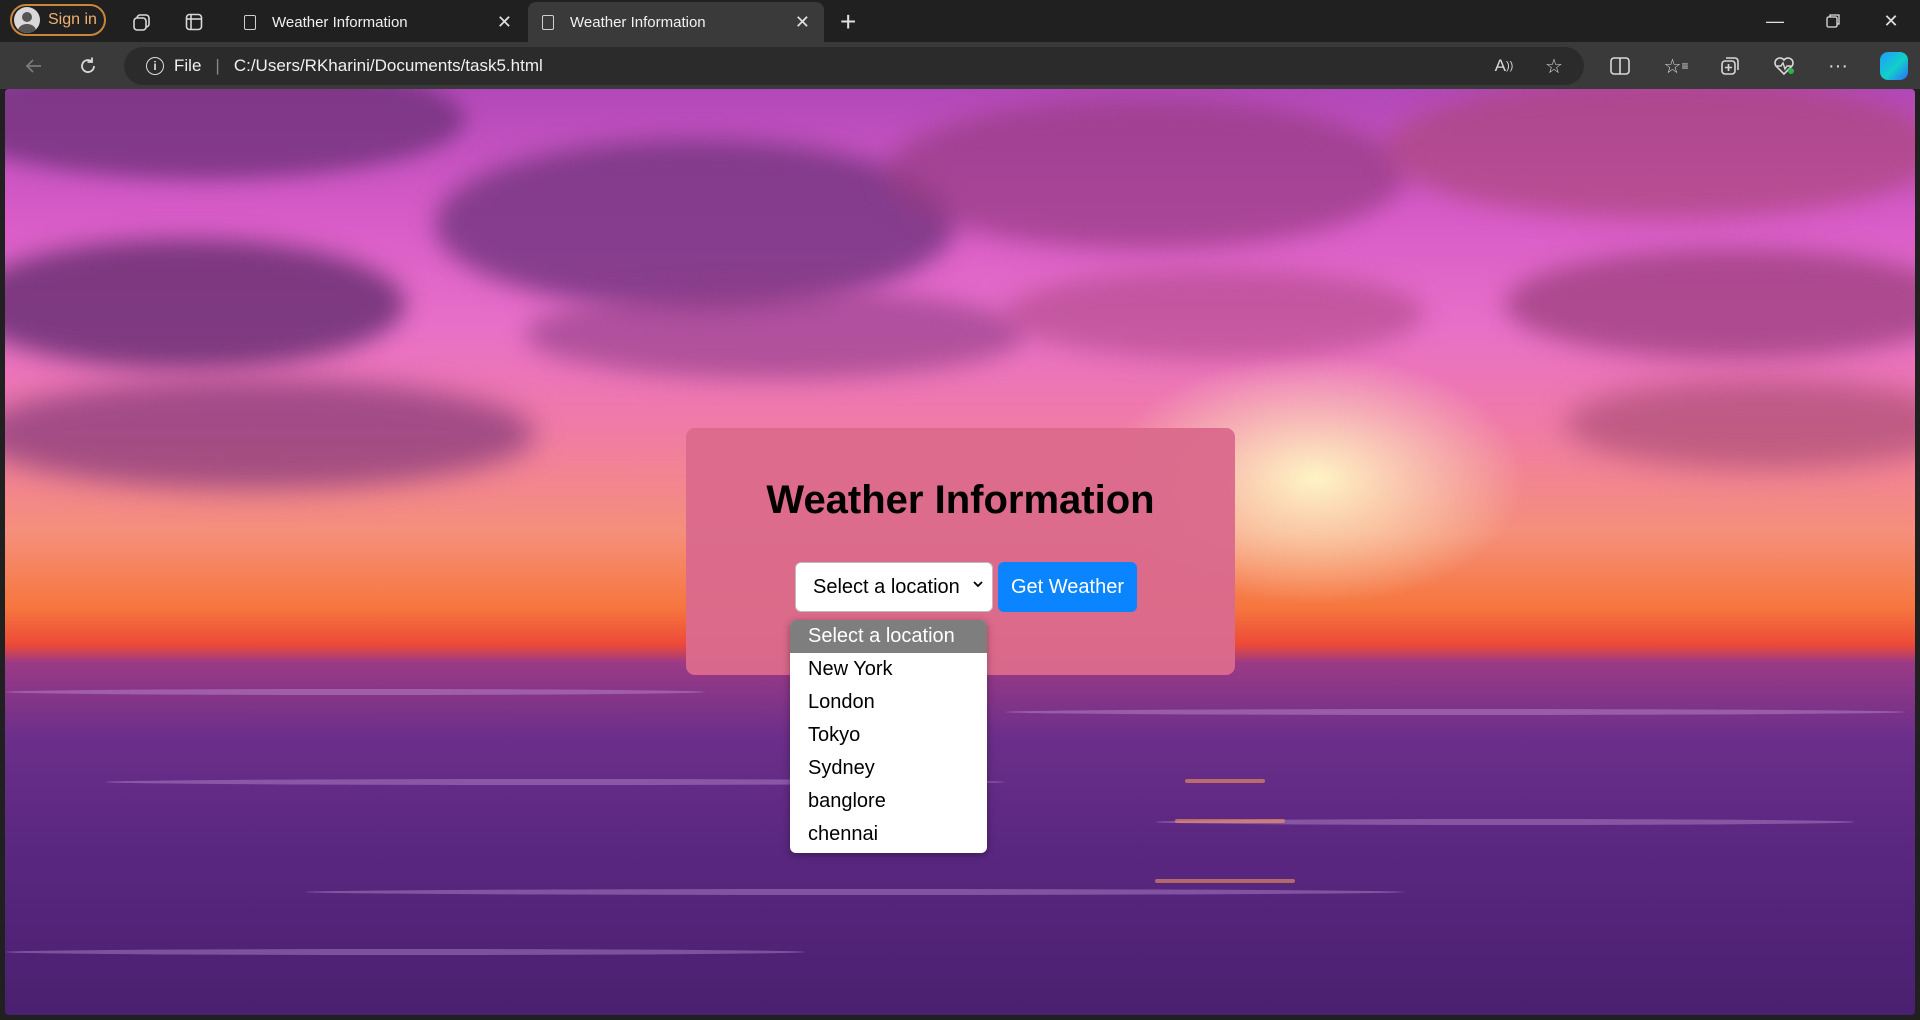 The width and height of the screenshot is (1920, 1020). I want to click on back-icon, so click(34, 66).